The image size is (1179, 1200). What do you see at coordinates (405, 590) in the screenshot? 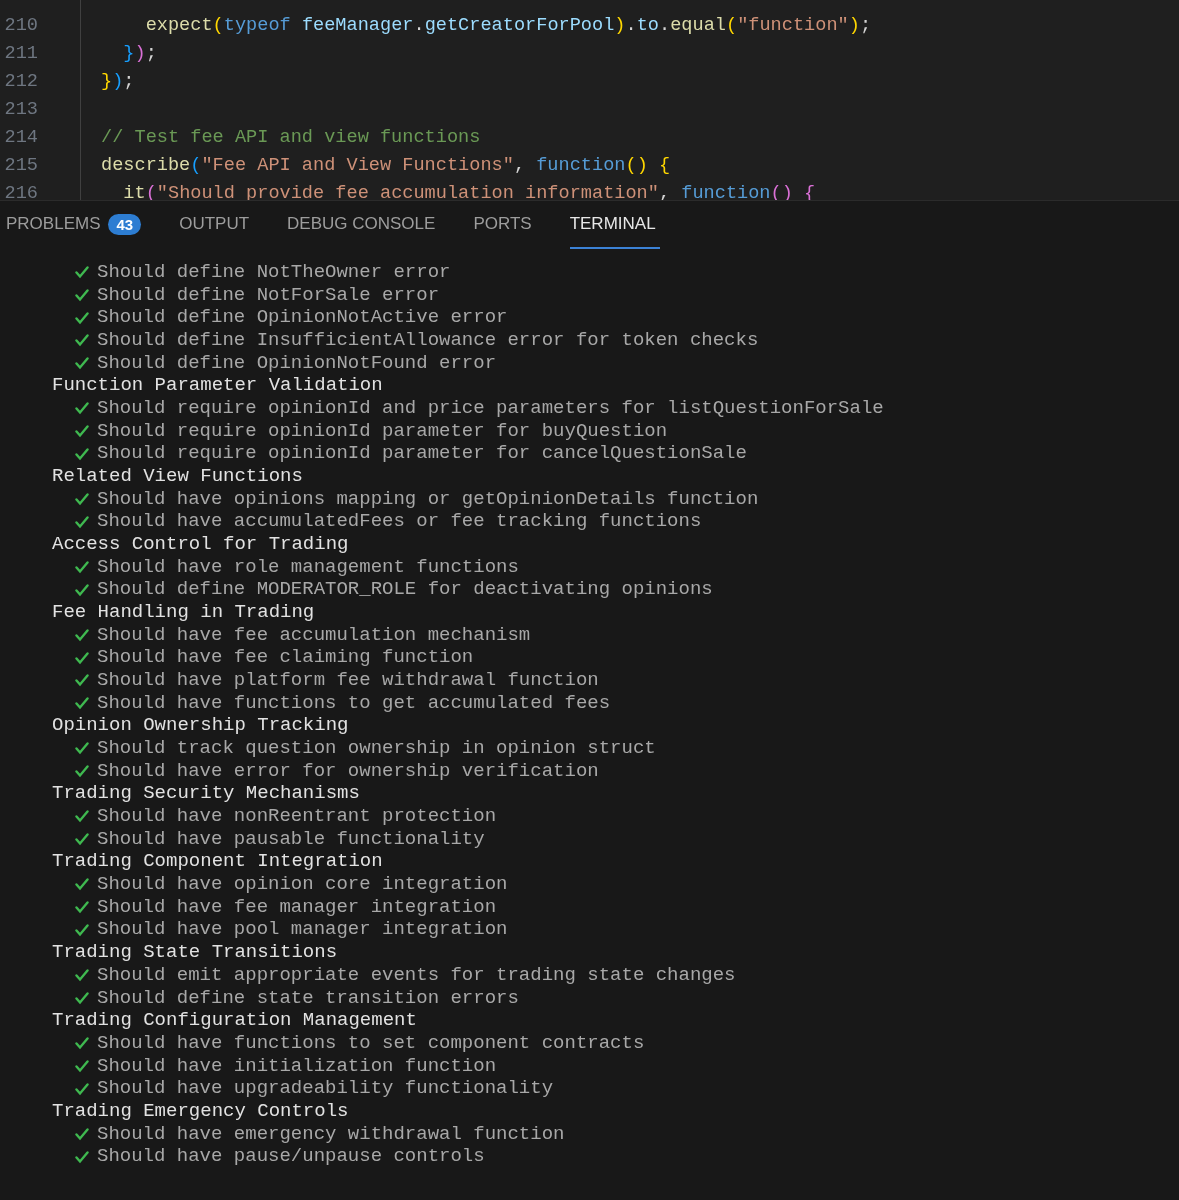
I see `test-result: Should define MODERATOR_ROLE for deactivating opinions` at bounding box center [405, 590].